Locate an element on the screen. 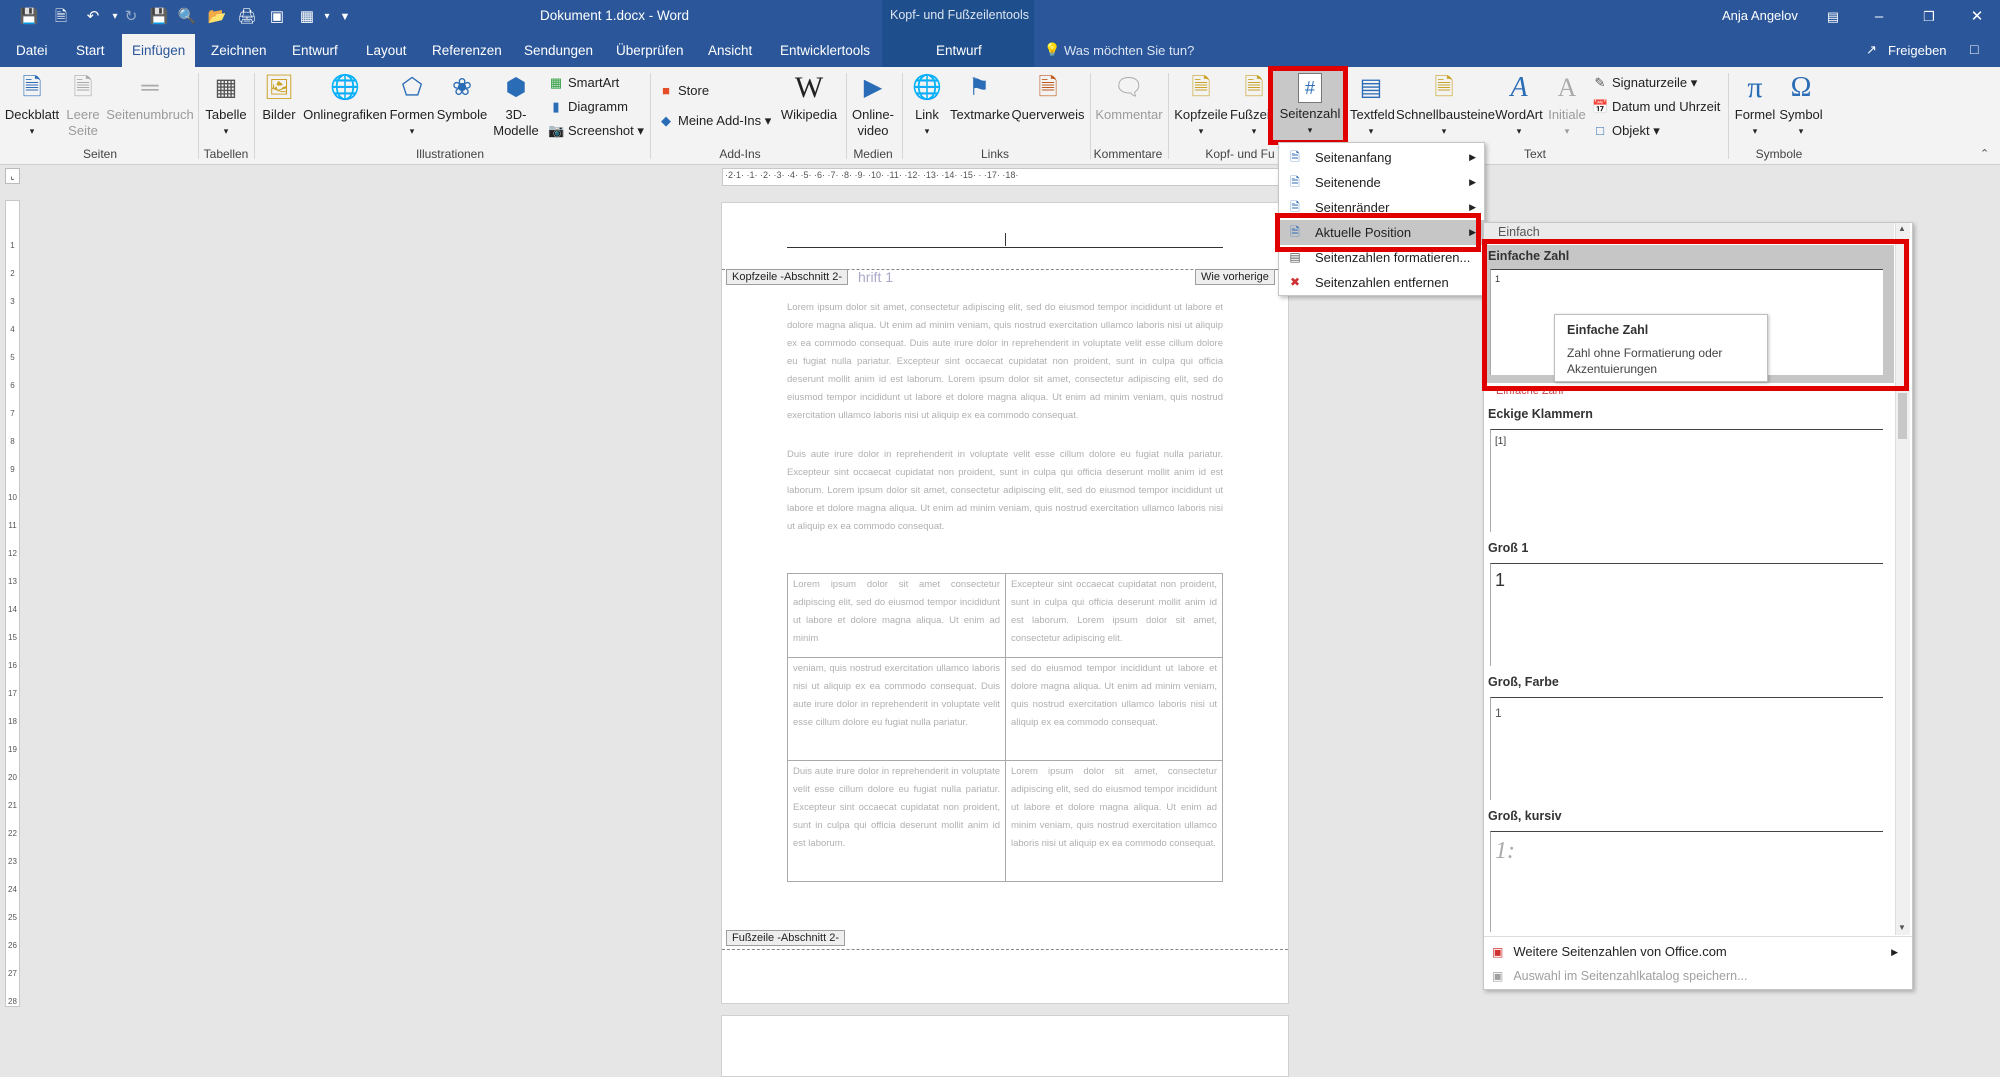  textfeld-button: ▤ Textfeld ▾ is located at coordinates (1372, 105).